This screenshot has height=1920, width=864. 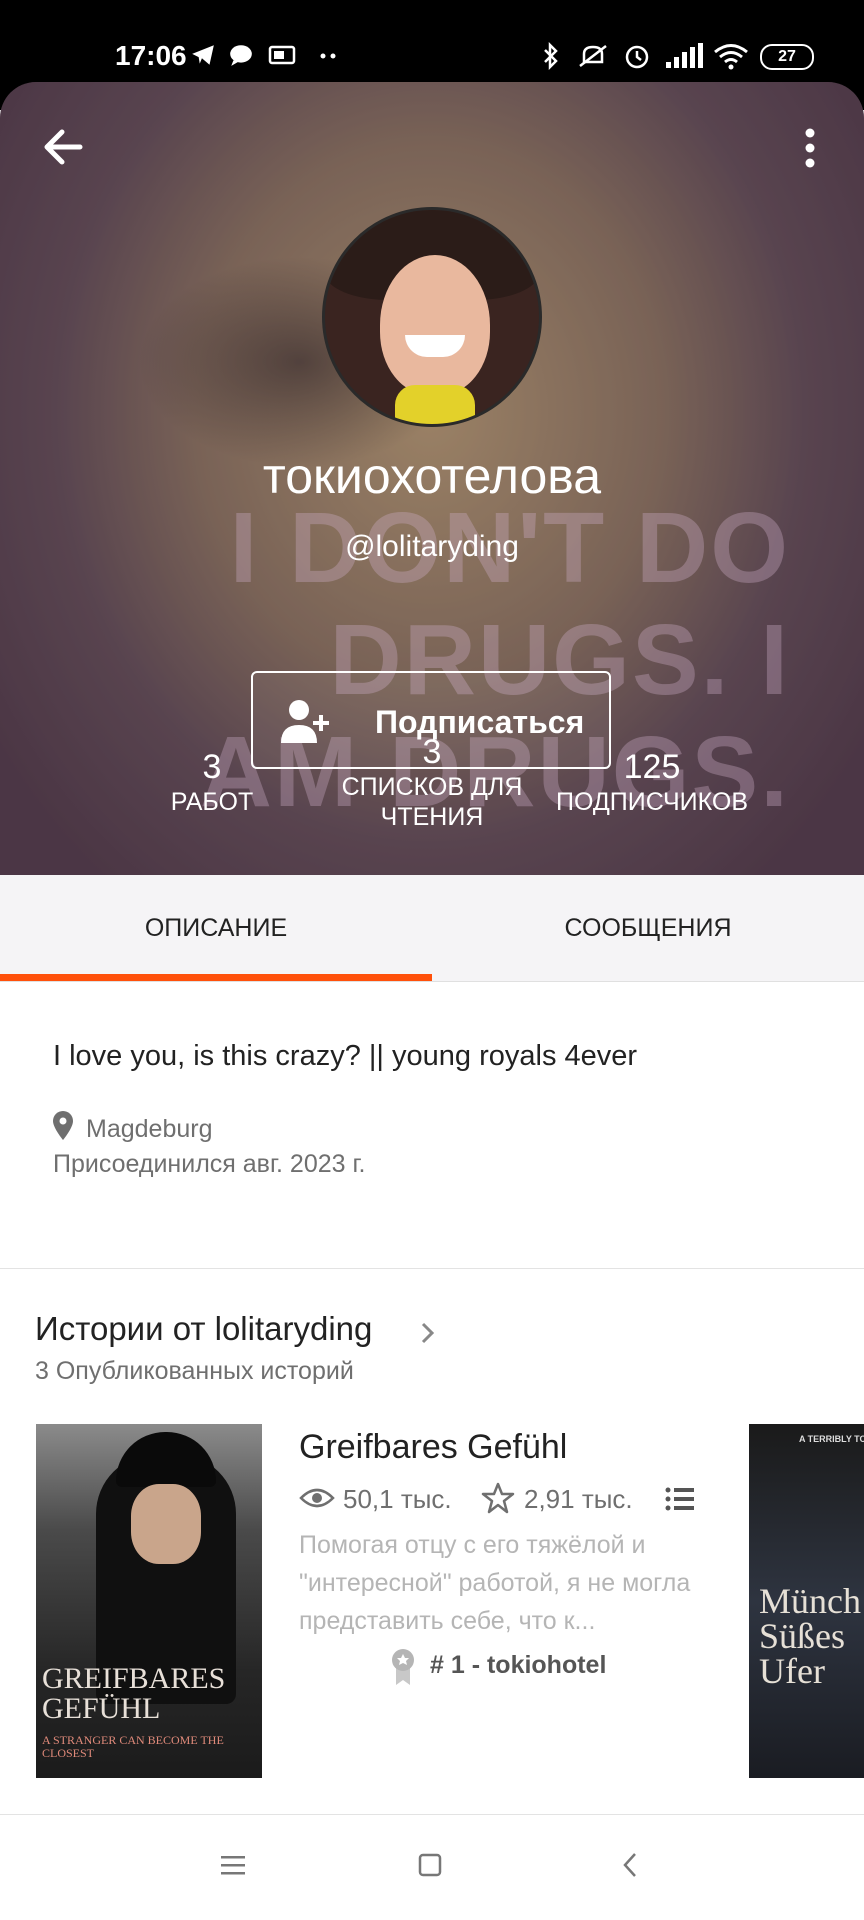 I want to click on chat-icon, so click(x=241, y=57).